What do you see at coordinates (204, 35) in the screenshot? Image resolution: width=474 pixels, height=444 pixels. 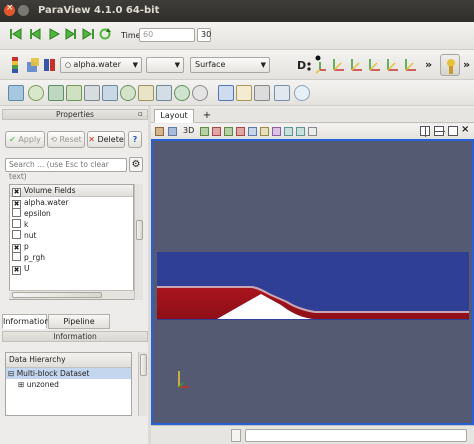 I see `time-step-input: 30` at bounding box center [204, 35].